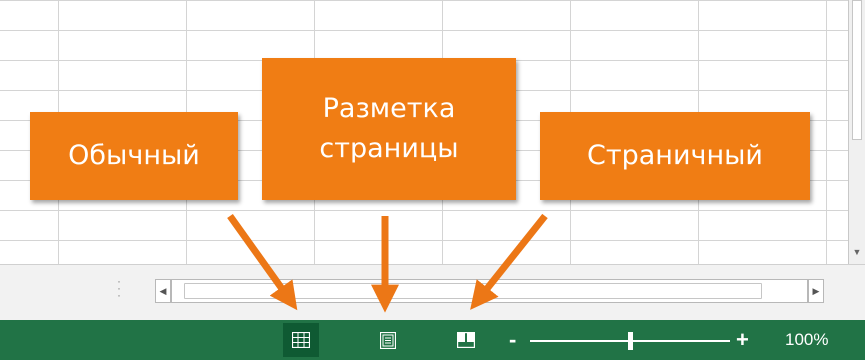 The image size is (865, 360). I want to click on zoom-in-button: +, so click(742, 340).